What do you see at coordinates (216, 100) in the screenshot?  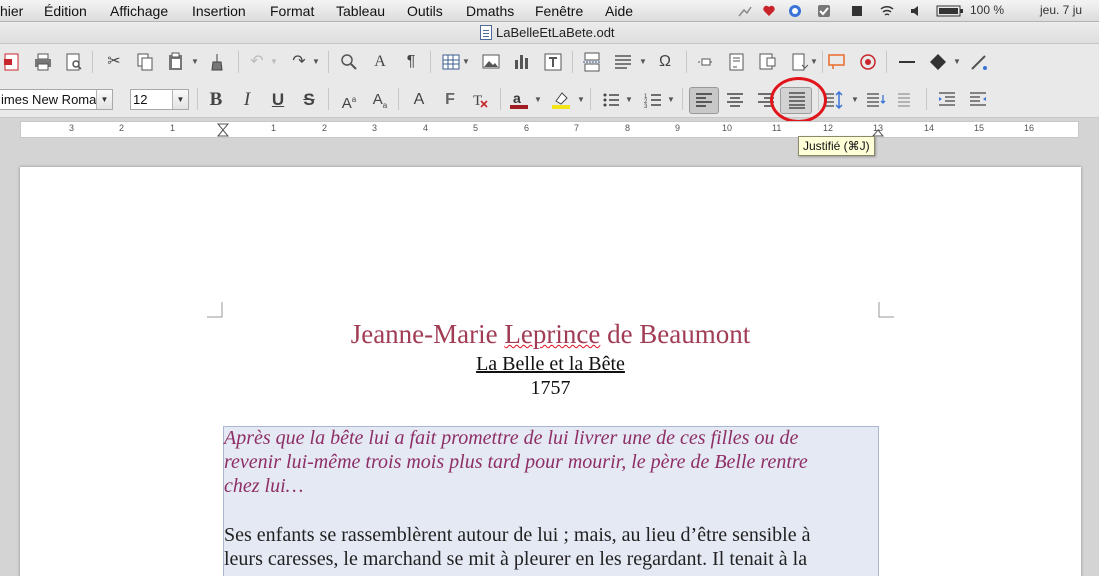 I see `bold-icon: B` at bounding box center [216, 100].